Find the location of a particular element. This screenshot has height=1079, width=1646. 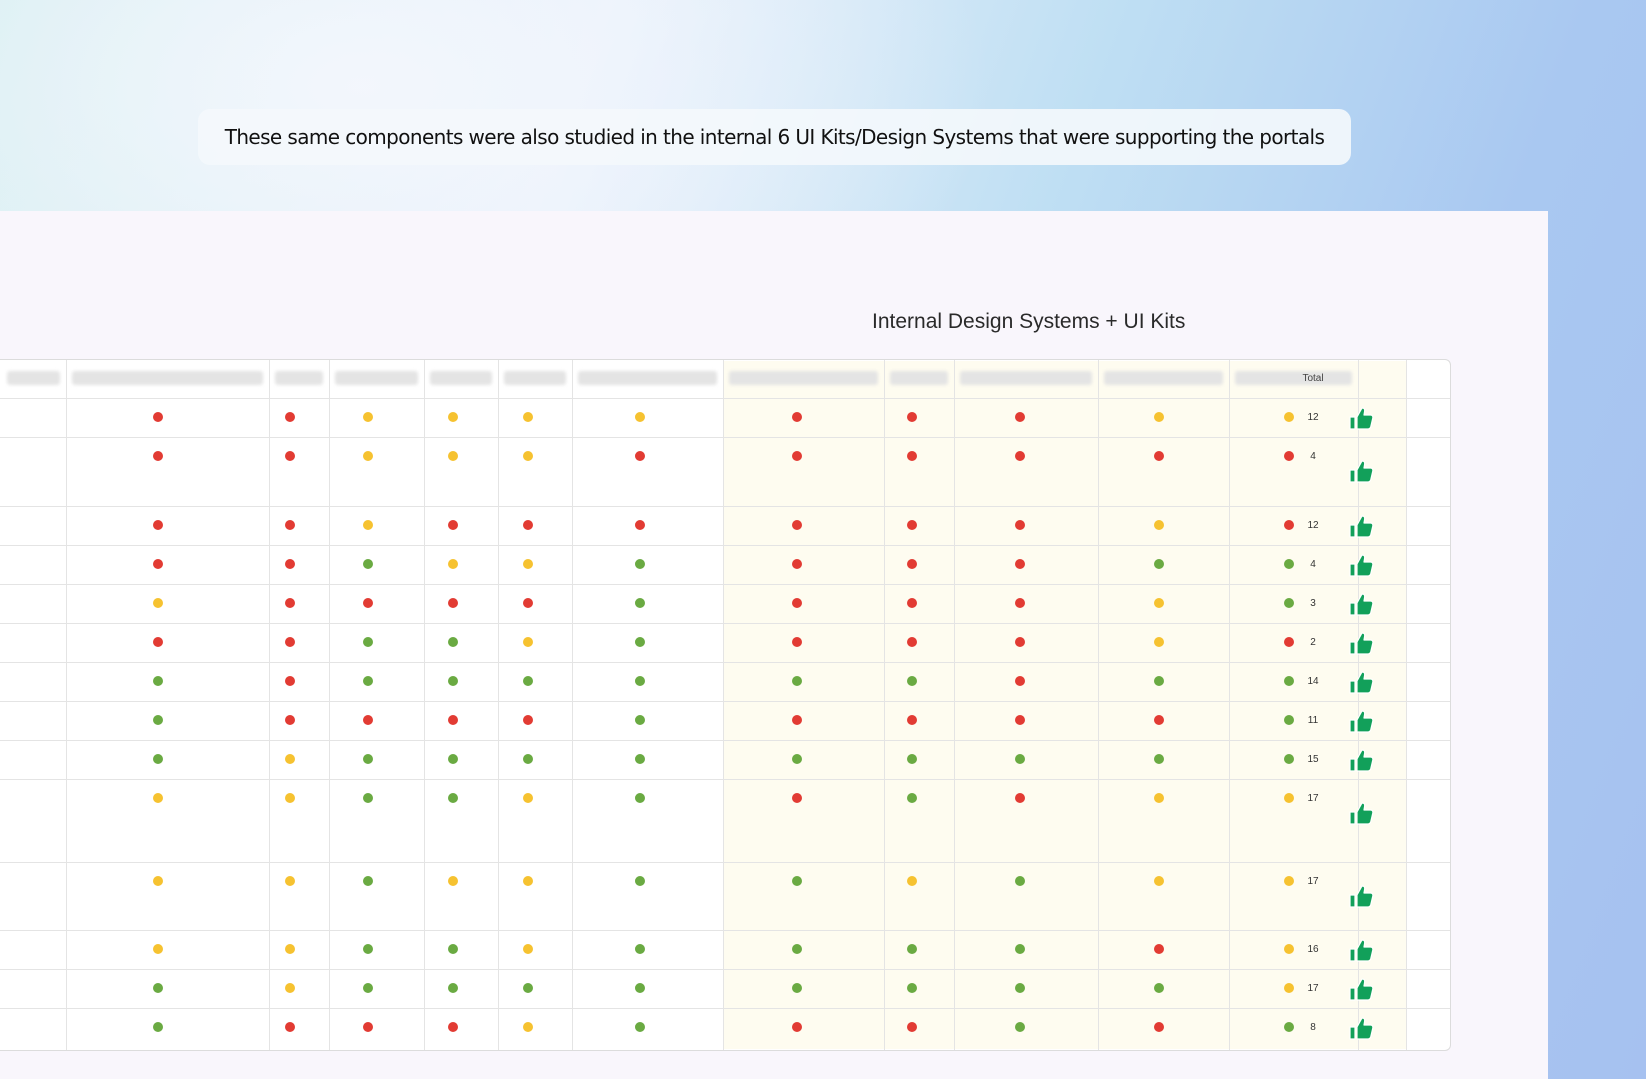

total-column-header: Total is located at coordinates (1313, 378).